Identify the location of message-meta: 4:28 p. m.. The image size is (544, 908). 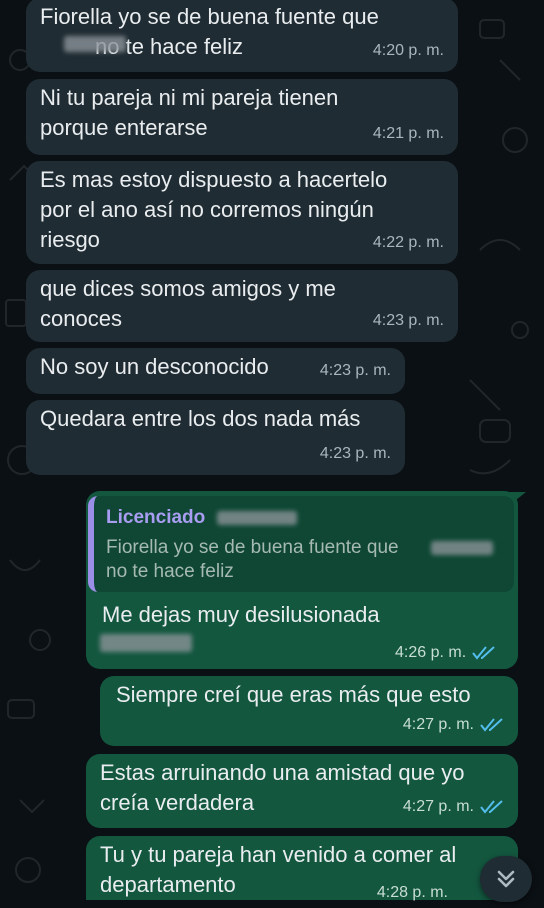
(412, 893).